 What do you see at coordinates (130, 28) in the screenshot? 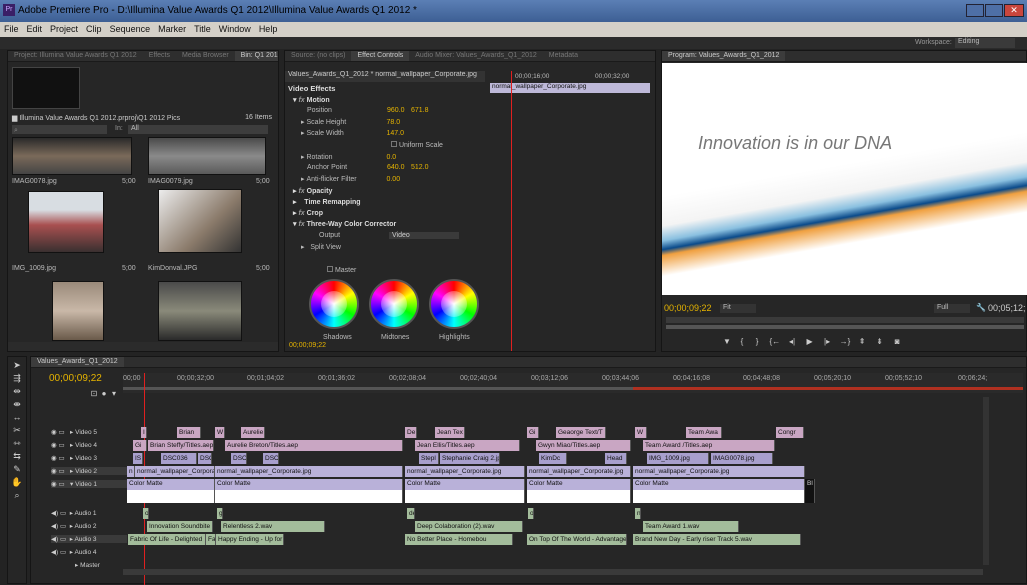
I see `menu-sequence: Sequence` at bounding box center [130, 28].